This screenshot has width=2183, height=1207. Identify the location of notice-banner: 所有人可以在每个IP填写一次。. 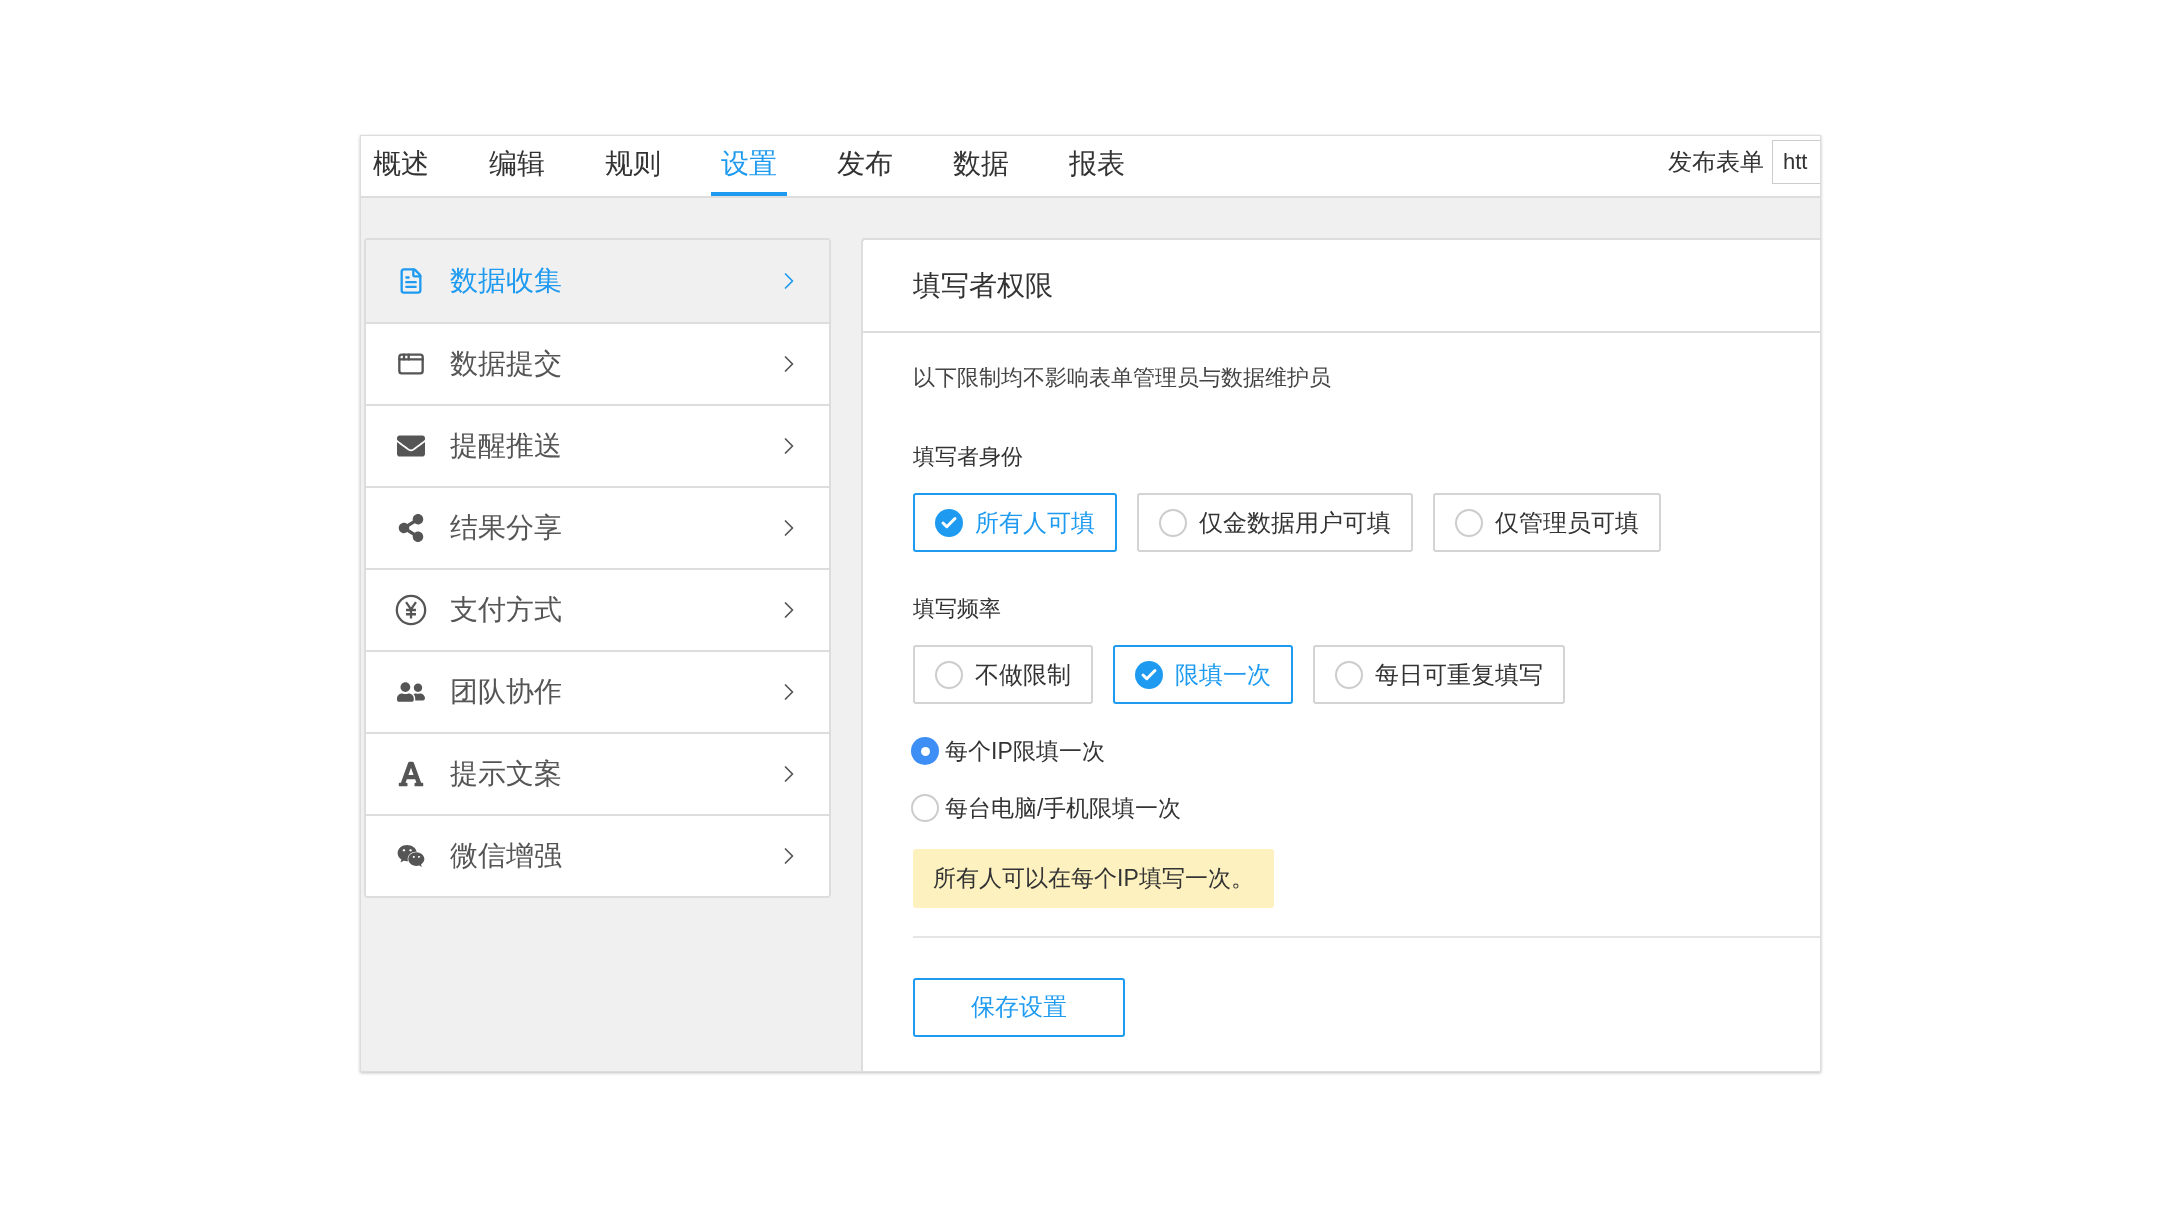
(1093, 878).